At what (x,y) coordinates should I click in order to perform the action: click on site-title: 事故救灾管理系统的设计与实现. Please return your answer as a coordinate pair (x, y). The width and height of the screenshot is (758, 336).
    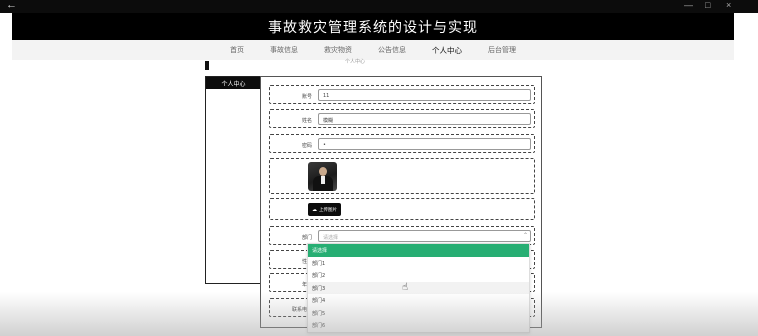
    Looking at the image, I should click on (373, 27).